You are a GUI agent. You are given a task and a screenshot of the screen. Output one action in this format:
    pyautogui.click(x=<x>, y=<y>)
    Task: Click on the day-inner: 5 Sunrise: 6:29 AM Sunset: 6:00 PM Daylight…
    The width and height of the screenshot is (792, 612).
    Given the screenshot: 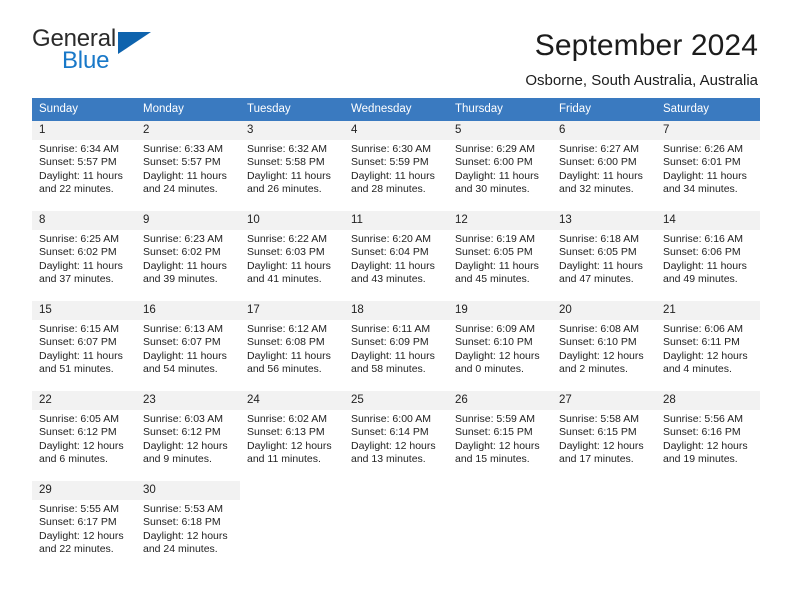 What is the action you would take?
    pyautogui.click(x=500, y=161)
    